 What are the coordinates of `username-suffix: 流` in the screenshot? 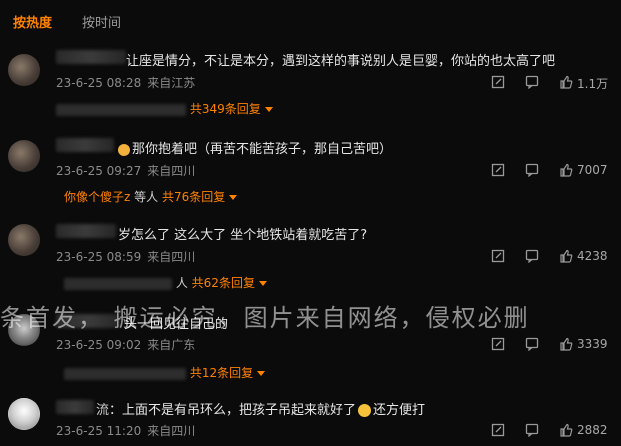 It's located at (103, 410).